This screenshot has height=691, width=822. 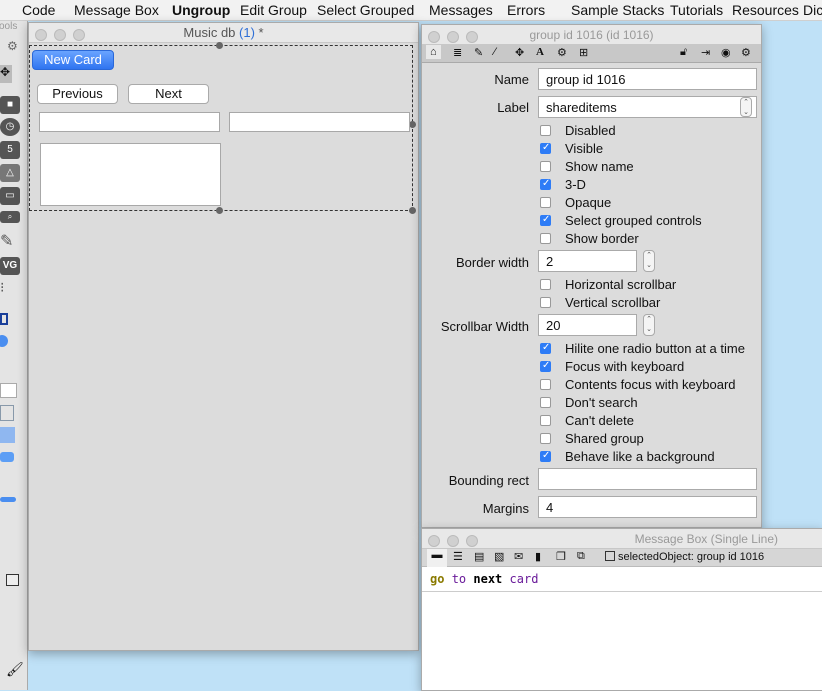 I want to click on checkbox-horizontal-scrollbar, so click(x=545, y=284).